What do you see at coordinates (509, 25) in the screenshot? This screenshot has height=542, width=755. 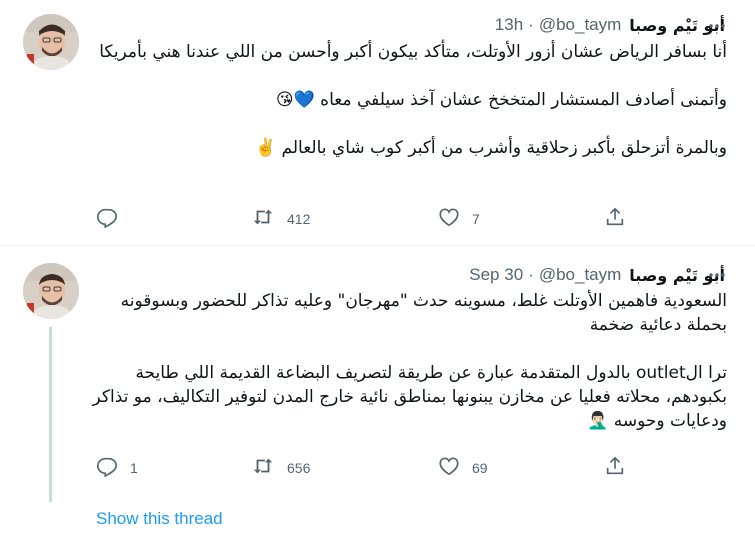 I see `tweet-timestamp: 13h` at bounding box center [509, 25].